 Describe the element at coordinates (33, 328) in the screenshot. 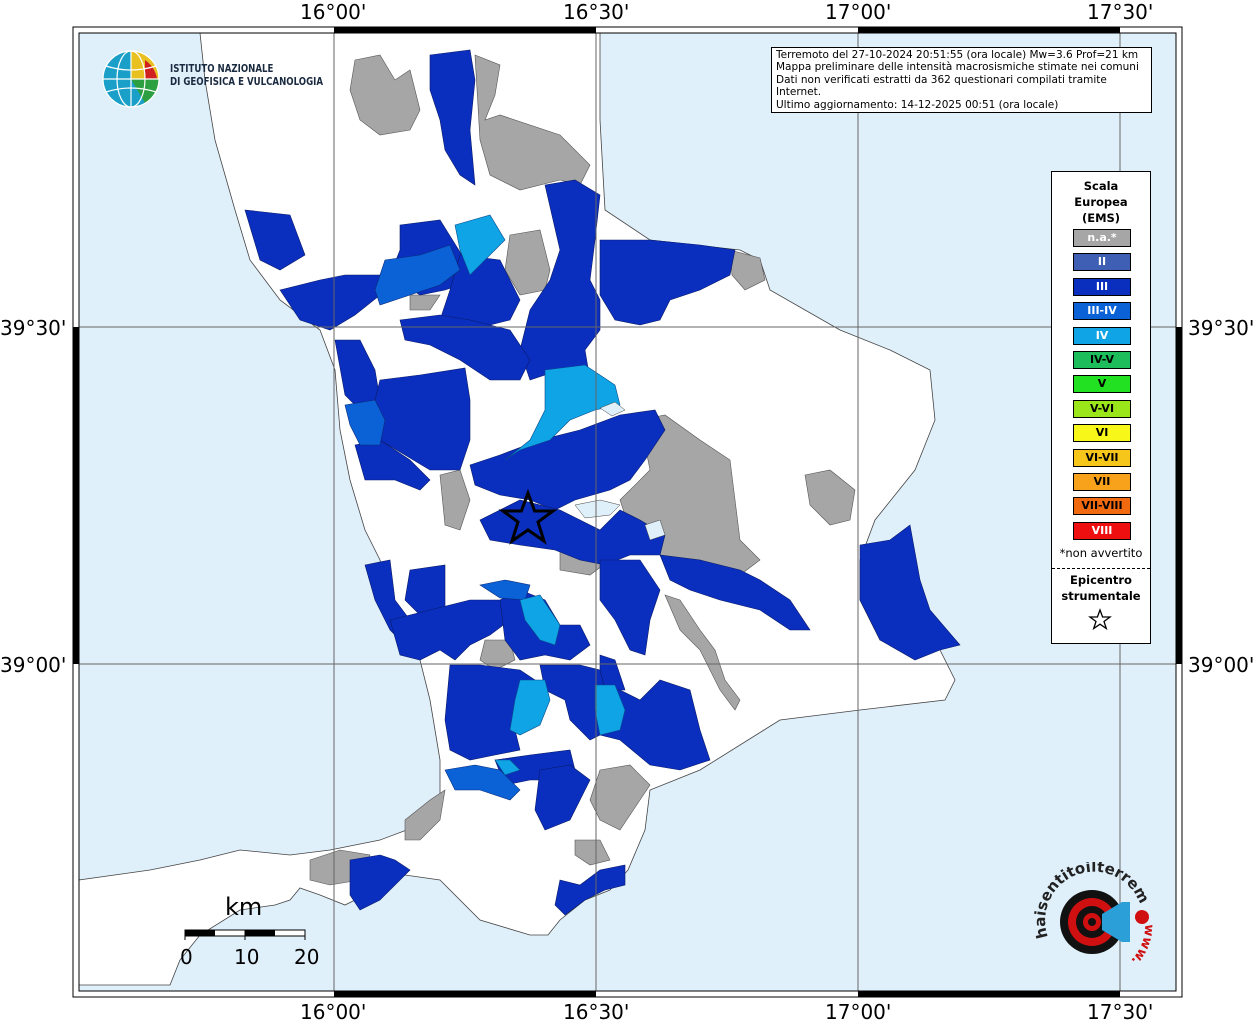

I see `lat-label-left-1: 39°30'` at that location.